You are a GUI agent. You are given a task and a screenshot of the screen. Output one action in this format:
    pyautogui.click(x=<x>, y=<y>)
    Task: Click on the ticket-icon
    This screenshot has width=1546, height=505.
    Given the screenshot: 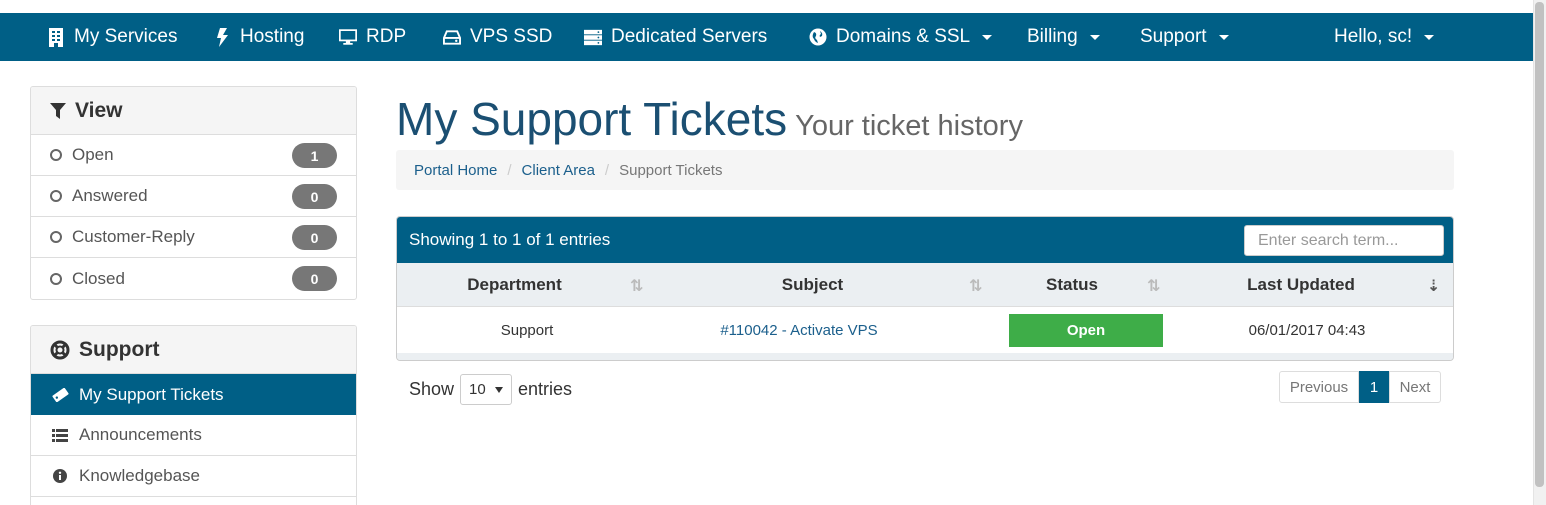 What is the action you would take?
    pyautogui.click(x=60, y=394)
    